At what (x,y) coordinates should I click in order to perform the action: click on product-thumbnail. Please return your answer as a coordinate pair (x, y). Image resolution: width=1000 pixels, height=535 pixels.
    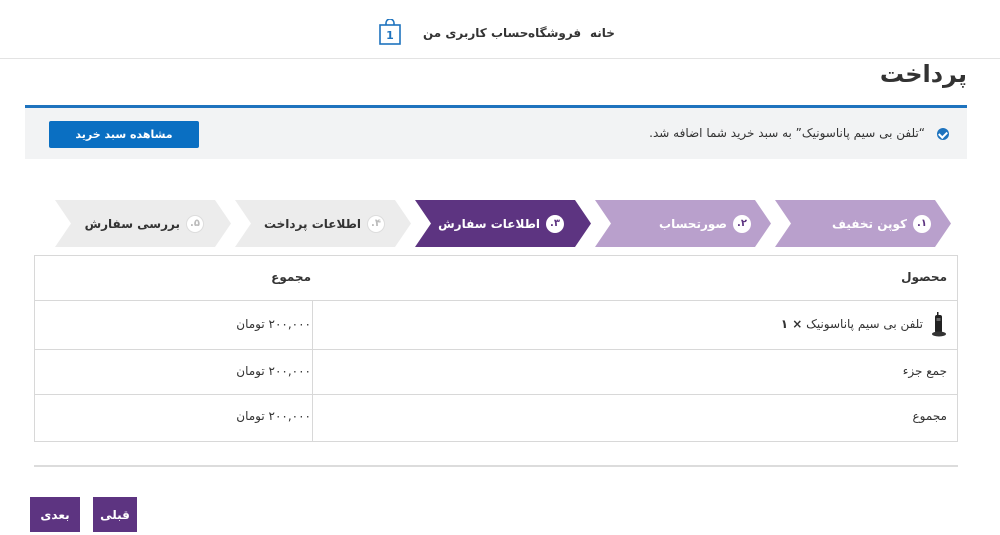
    Looking at the image, I should click on (939, 324).